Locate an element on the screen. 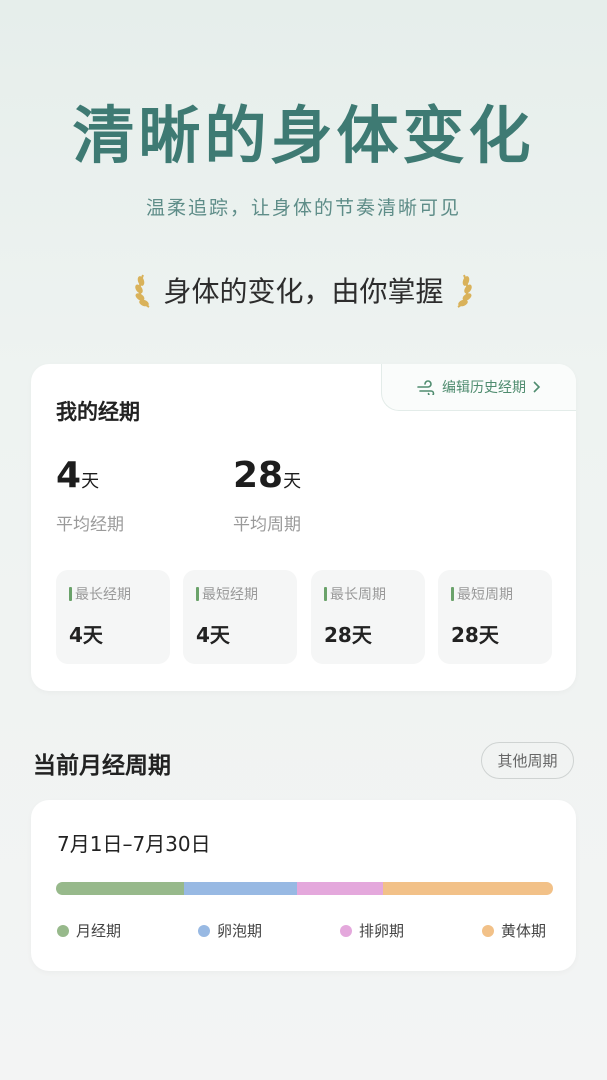 The image size is (607, 1080). legend-luteal: 黄体期 is located at coordinates (514, 930).